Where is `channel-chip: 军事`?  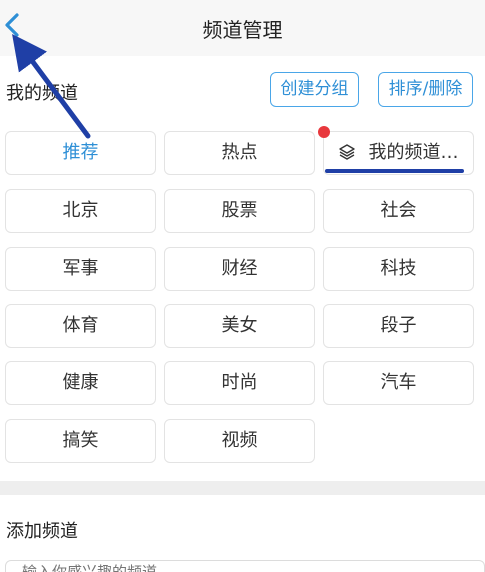
channel-chip: 军事 is located at coordinates (80, 269).